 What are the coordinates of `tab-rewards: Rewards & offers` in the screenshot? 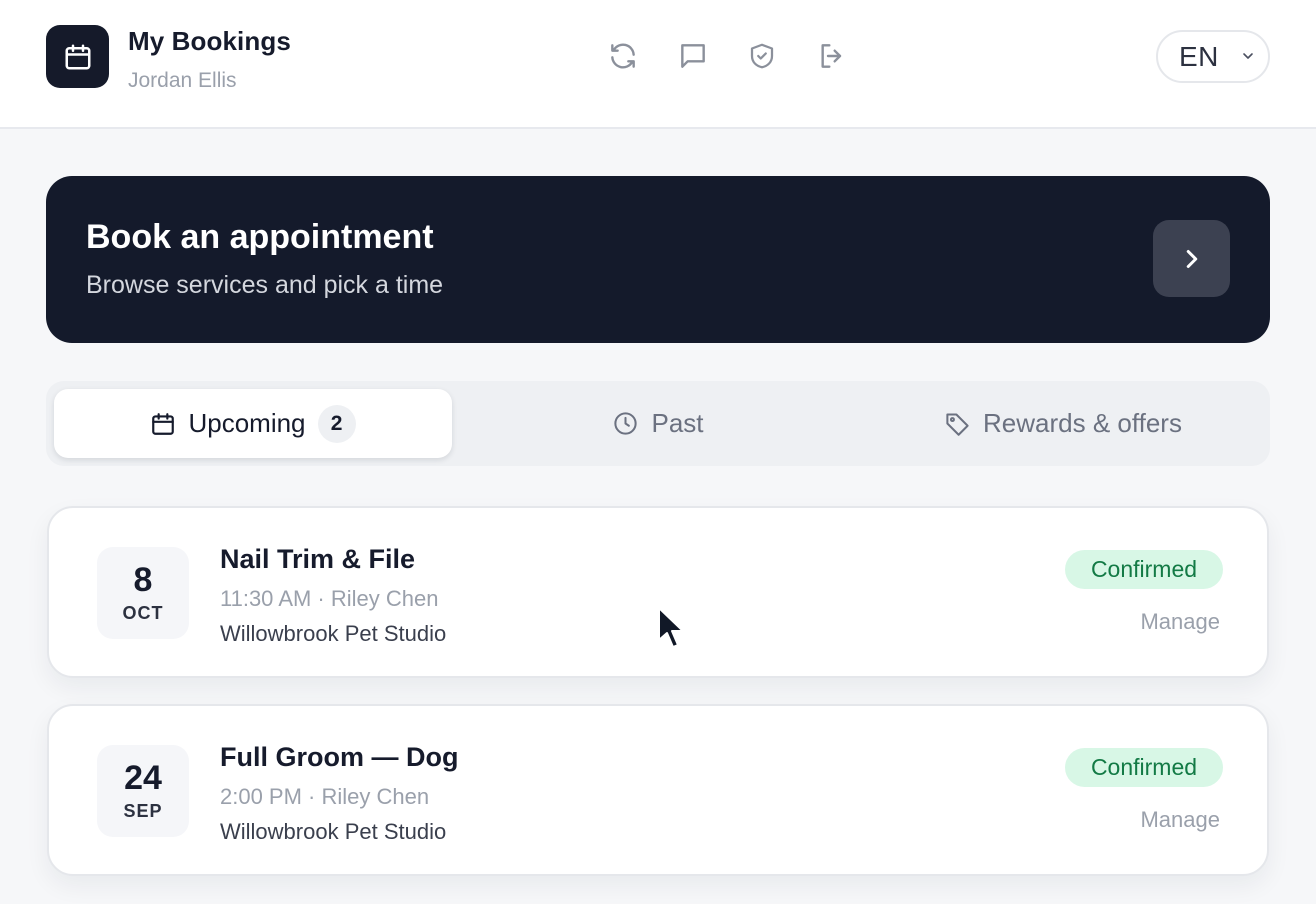 It's located at (1063, 423).